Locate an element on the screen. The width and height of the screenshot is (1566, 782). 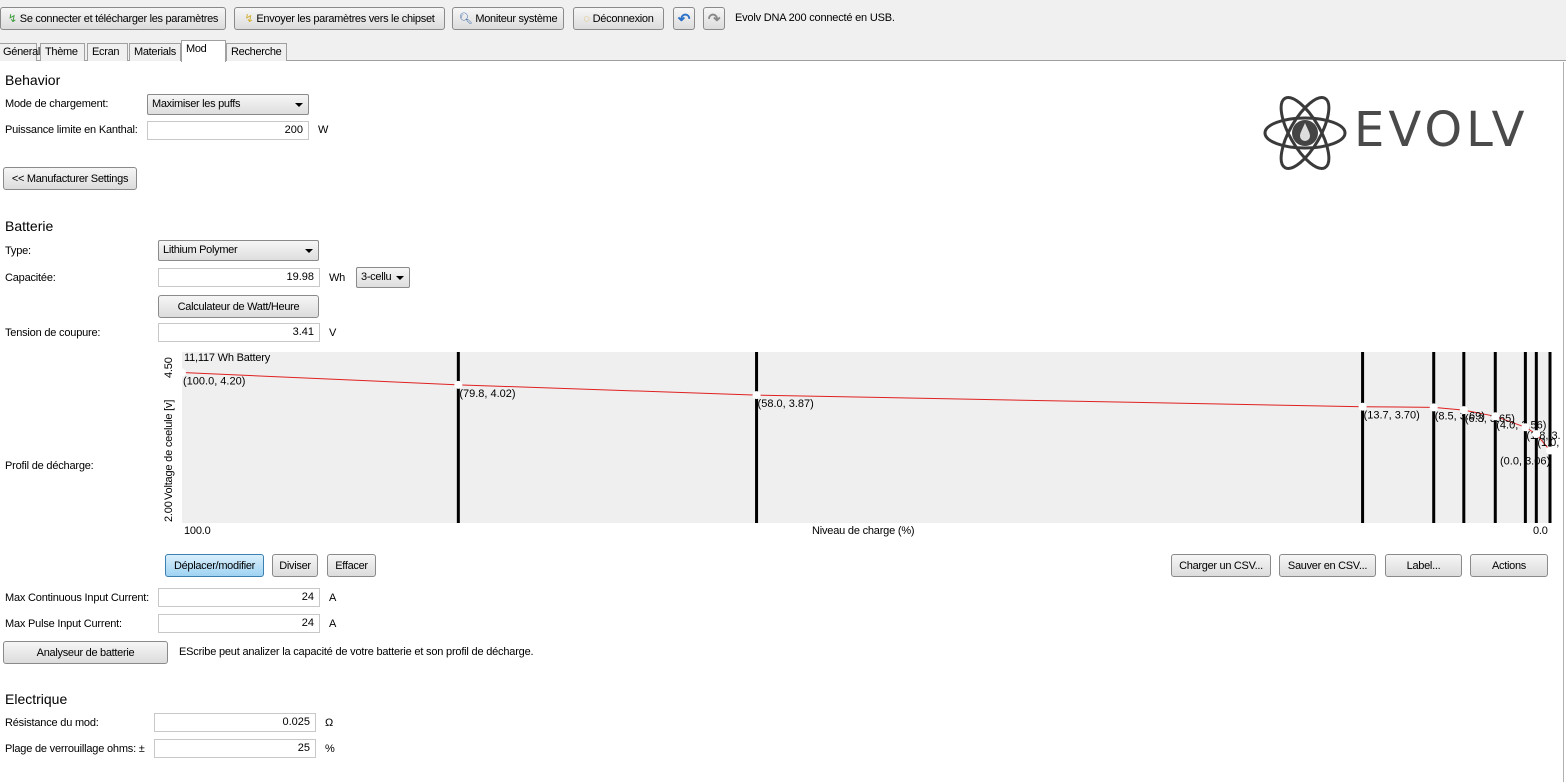
capacity-unit: Wh is located at coordinates (337, 278).